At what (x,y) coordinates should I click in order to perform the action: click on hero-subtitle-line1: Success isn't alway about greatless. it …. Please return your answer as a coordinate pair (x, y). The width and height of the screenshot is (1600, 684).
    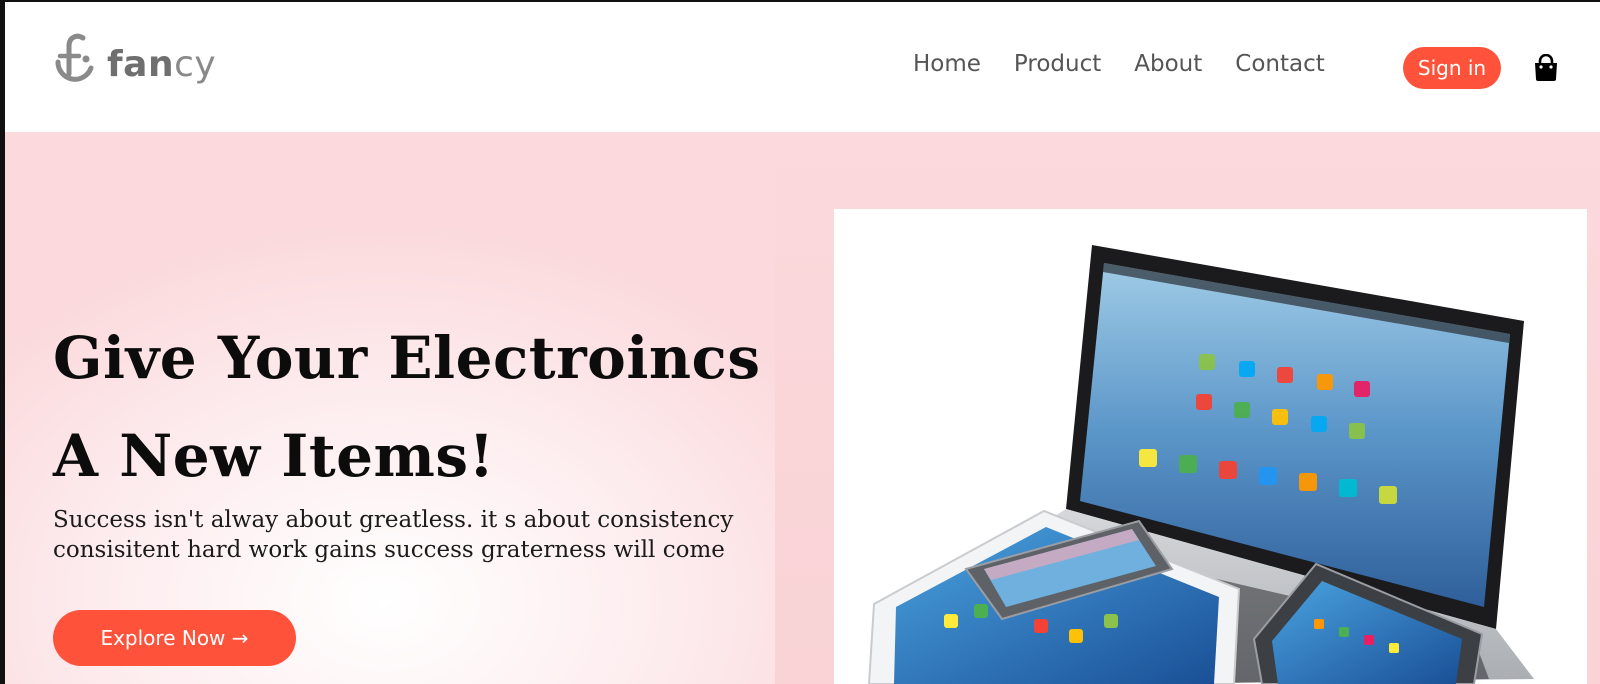
    Looking at the image, I should click on (393, 520).